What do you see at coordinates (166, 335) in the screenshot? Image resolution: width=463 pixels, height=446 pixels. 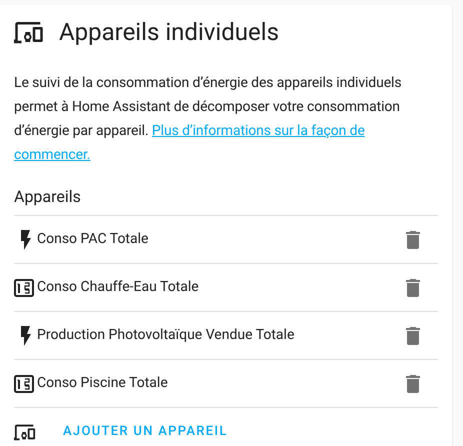 I see `device-name: Production Photovoltaïque Vendue Totale` at bounding box center [166, 335].